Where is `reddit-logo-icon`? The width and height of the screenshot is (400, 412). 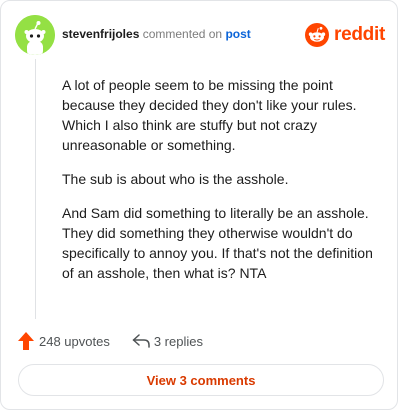 reddit-logo-icon is located at coordinates (317, 35).